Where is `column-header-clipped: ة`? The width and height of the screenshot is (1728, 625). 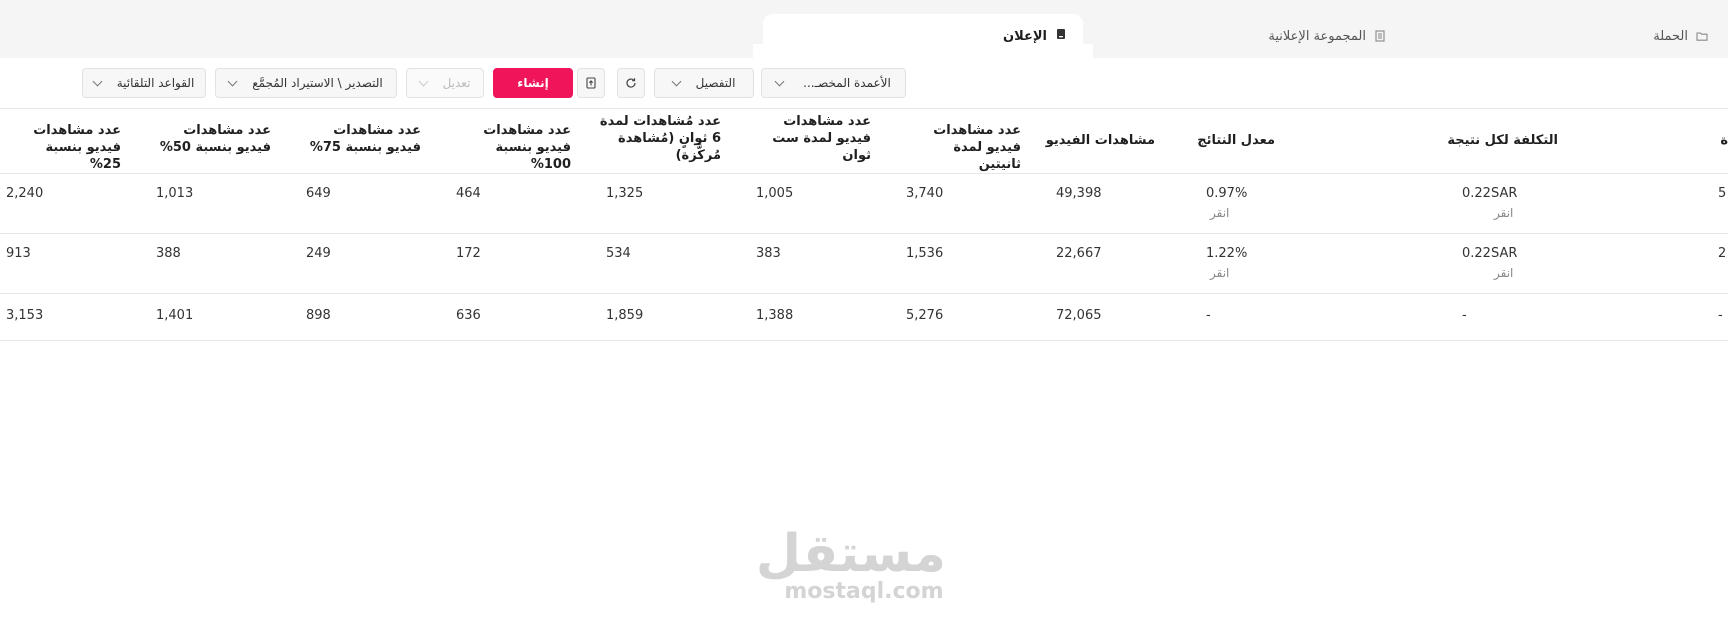
column-header-clipped: ة is located at coordinates (1724, 140).